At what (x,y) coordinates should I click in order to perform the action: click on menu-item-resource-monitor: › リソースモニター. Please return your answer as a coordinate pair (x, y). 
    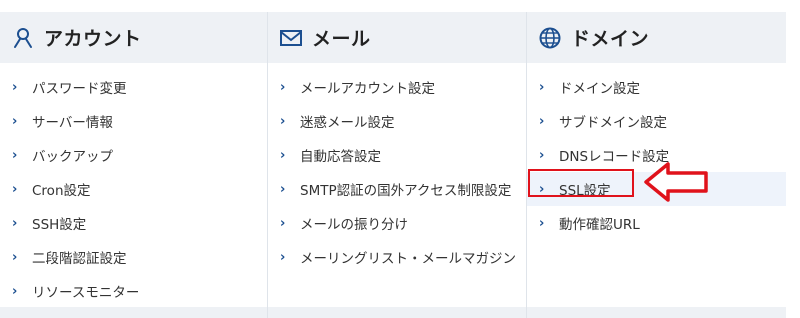
    Looking at the image, I should click on (133, 291).